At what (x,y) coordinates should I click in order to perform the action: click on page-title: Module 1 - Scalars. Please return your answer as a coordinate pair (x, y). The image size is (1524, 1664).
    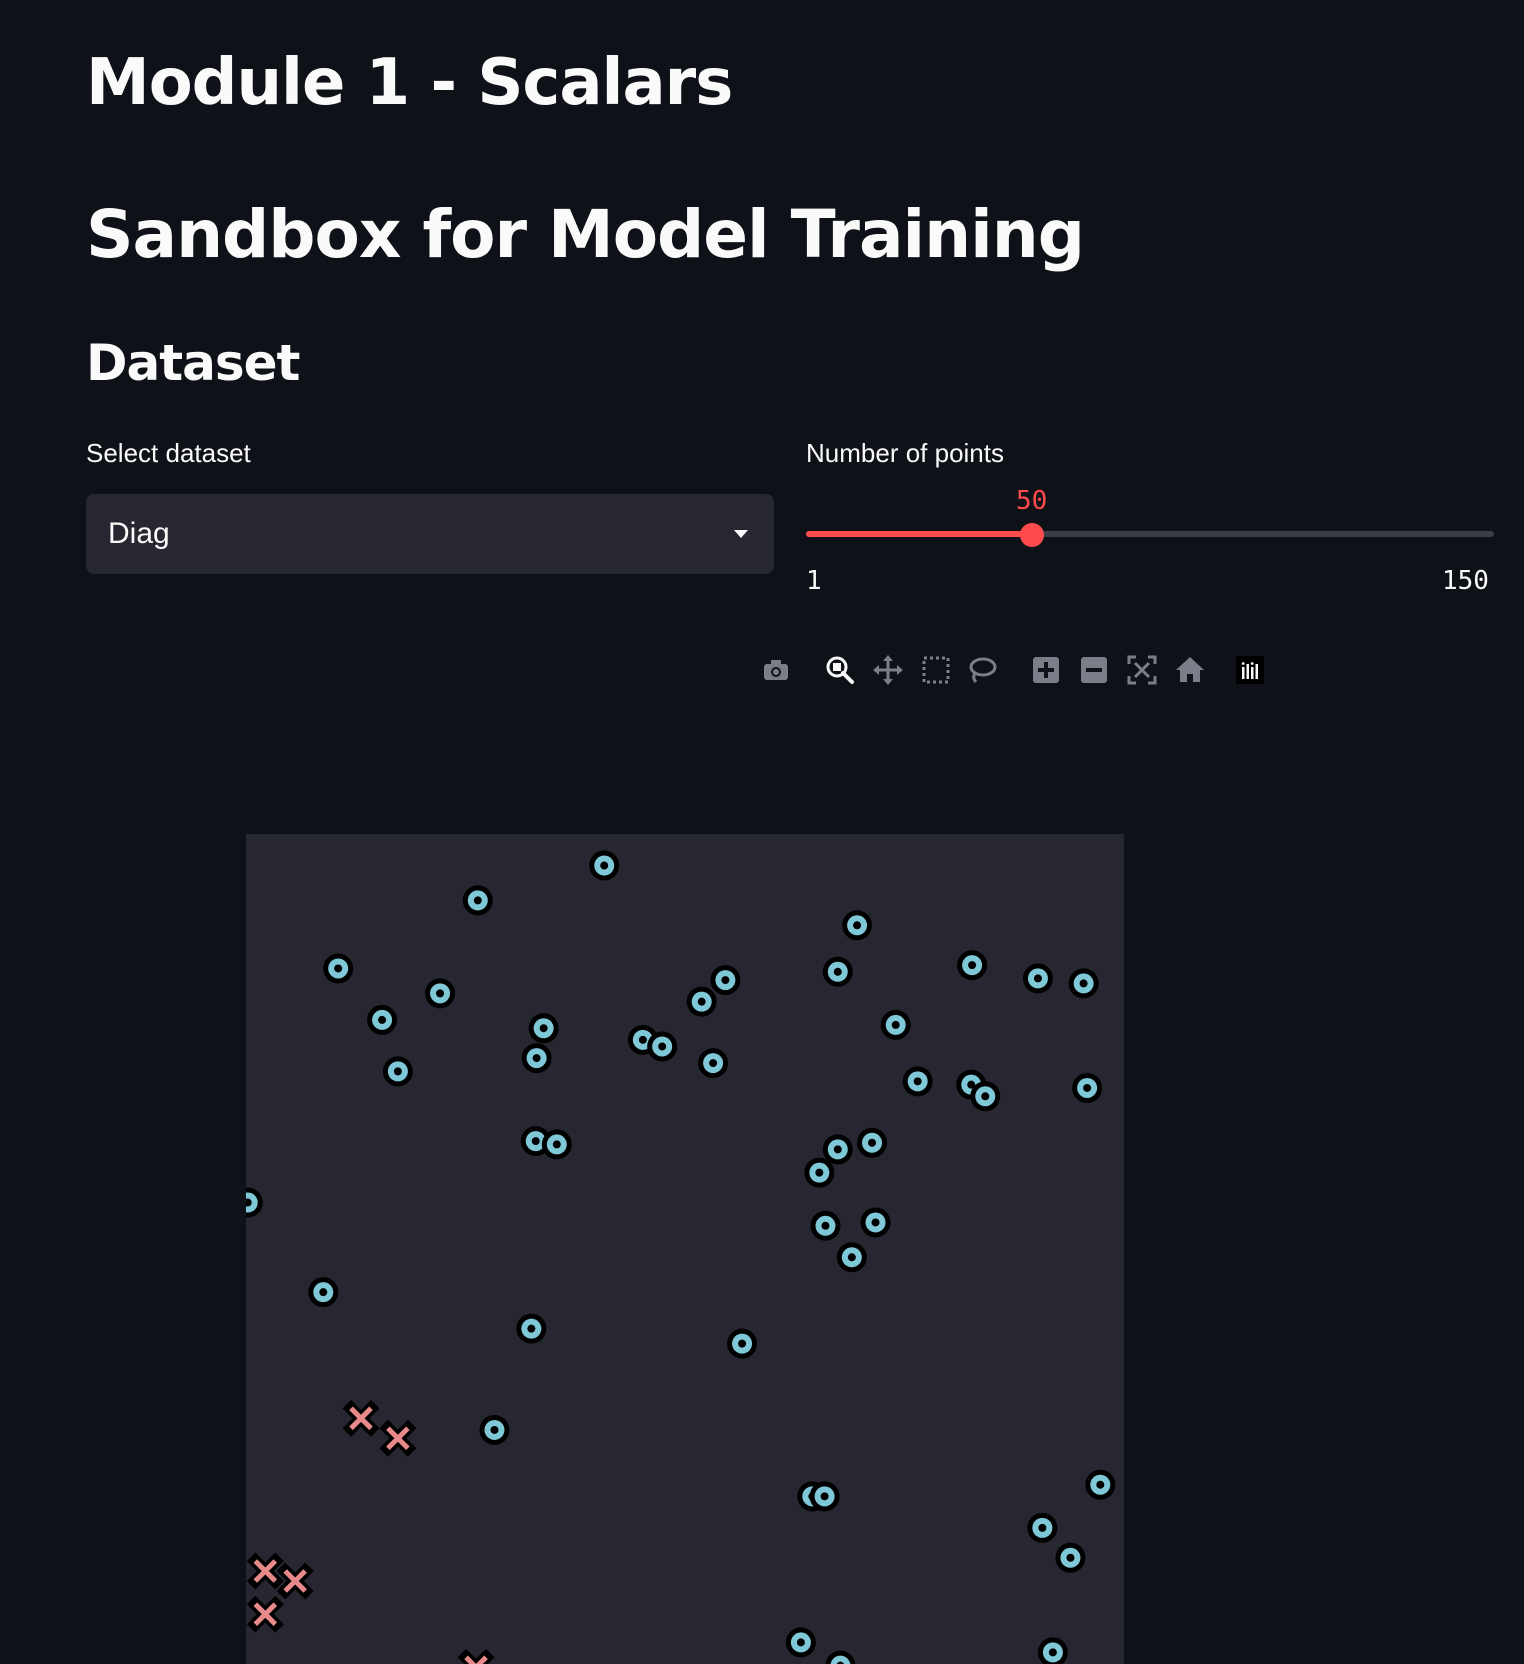
    Looking at the image, I should click on (409, 83).